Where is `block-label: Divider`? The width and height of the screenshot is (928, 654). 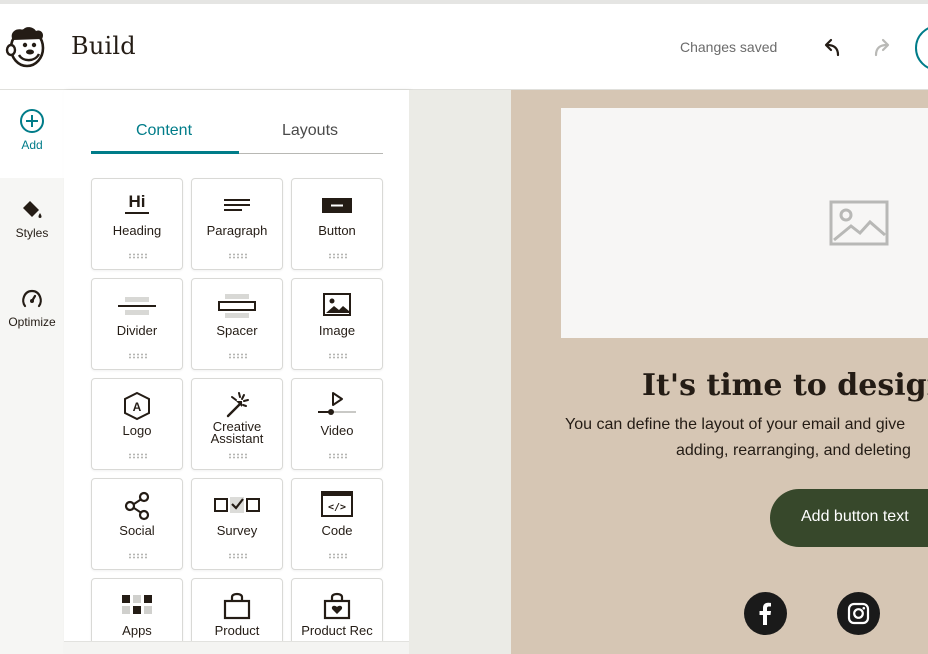
block-label: Divider is located at coordinates (137, 330).